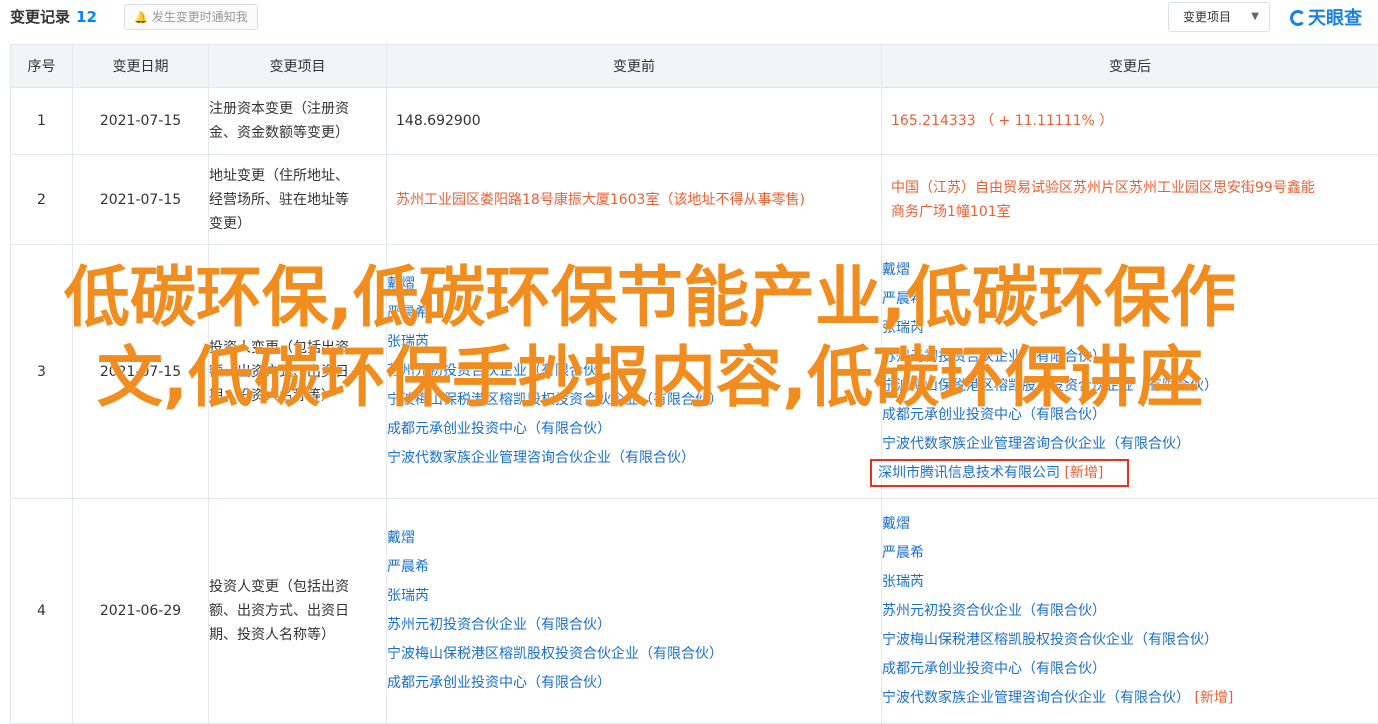 Image resolution: width=1378 pixels, height=724 pixels. Describe the element at coordinates (141, 66) in the screenshot. I see `col-header-date: 变更日期` at that location.